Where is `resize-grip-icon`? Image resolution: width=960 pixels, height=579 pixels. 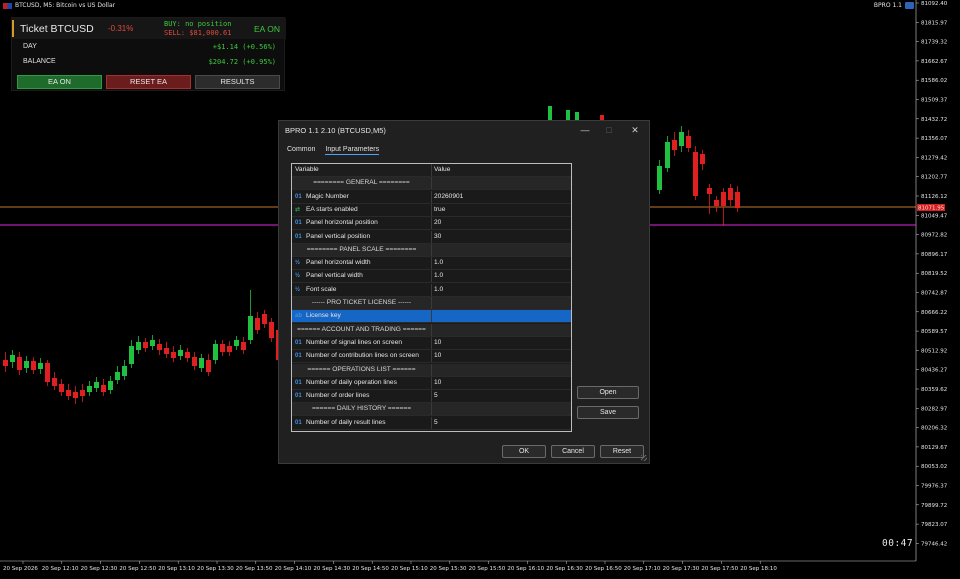 resize-grip-icon is located at coordinates (644, 458).